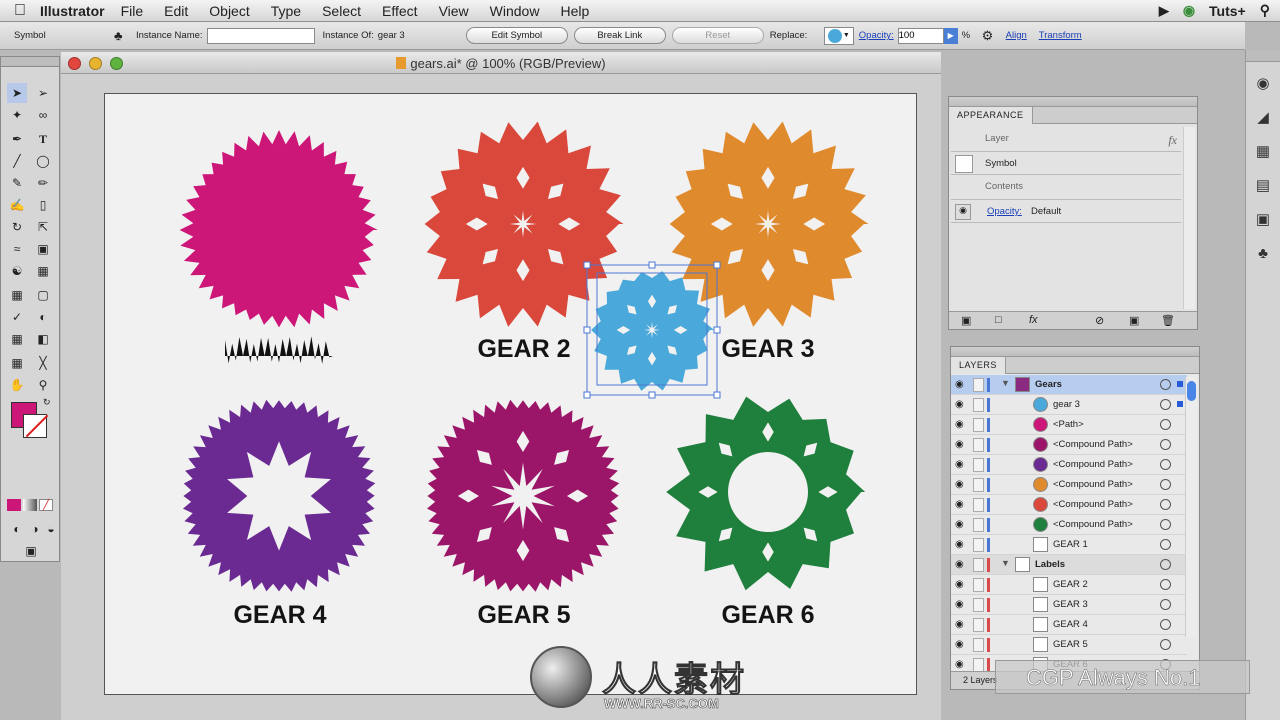 Image resolution: width=1280 pixels, height=720 pixels. I want to click on edit-symbol-button: Edit Symbol, so click(516, 35).